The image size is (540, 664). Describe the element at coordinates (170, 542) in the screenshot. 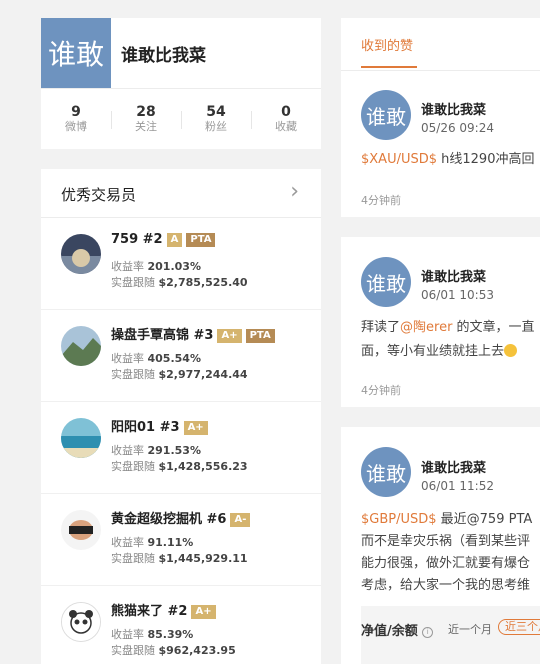

I see `yield-value: 91.11%` at that location.